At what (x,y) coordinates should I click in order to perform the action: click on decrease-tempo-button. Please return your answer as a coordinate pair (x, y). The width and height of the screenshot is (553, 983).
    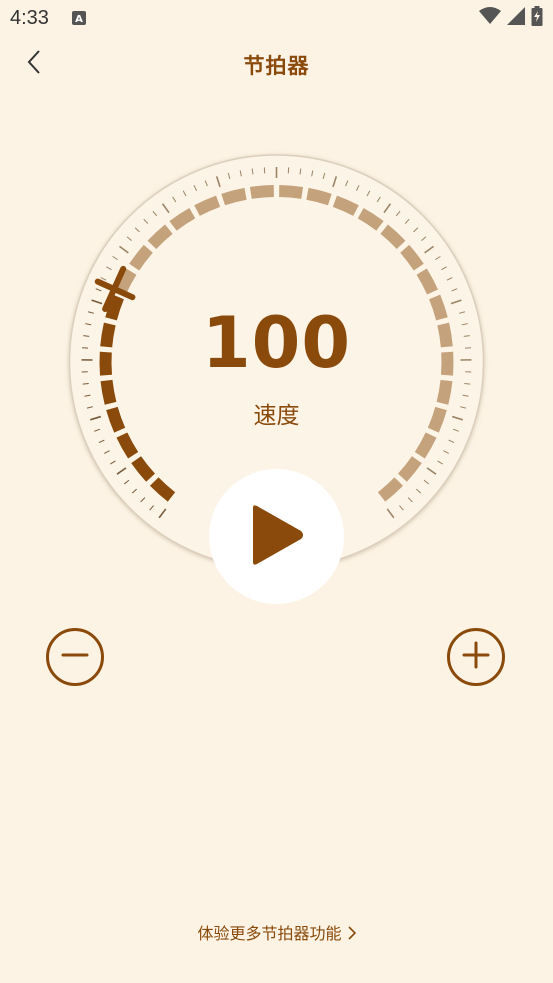
    Looking at the image, I should click on (75, 657).